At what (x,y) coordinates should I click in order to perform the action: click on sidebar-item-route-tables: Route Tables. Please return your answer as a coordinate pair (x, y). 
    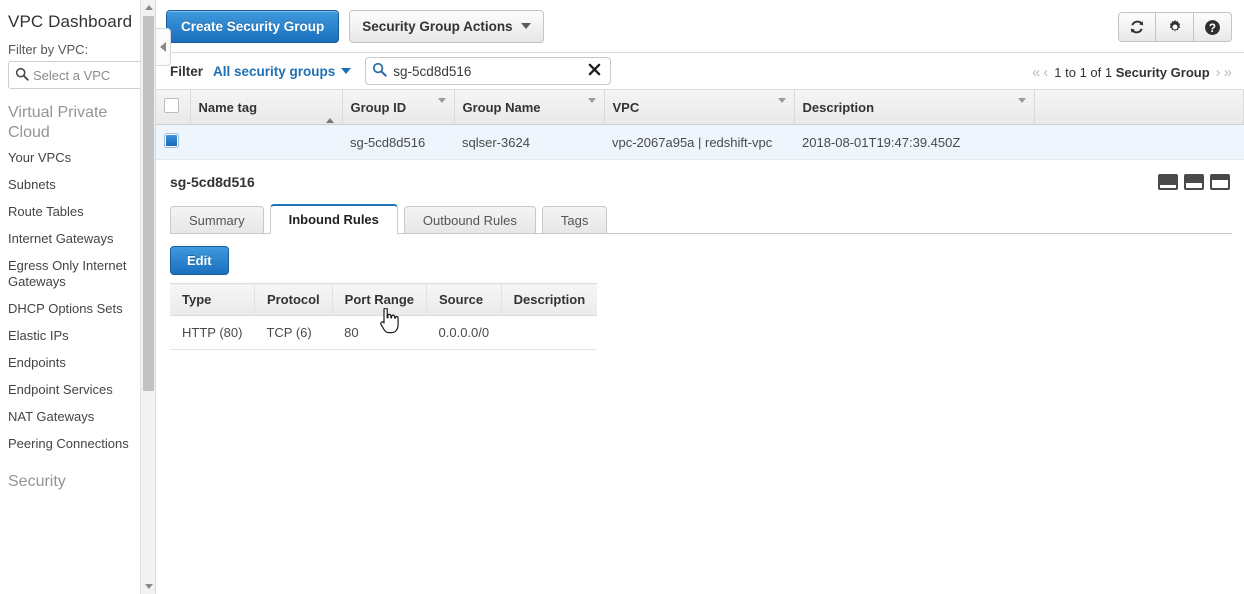
    Looking at the image, I should click on (77, 212).